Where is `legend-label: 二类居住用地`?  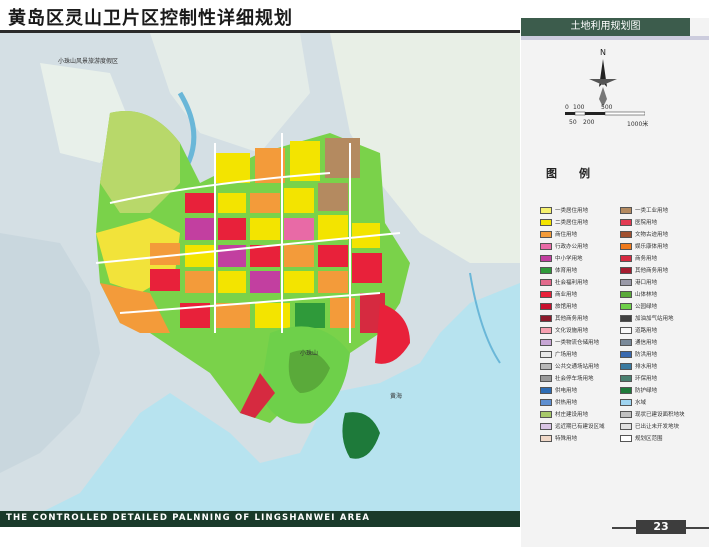
legend-label: 二类居住用地 is located at coordinates (572, 223).